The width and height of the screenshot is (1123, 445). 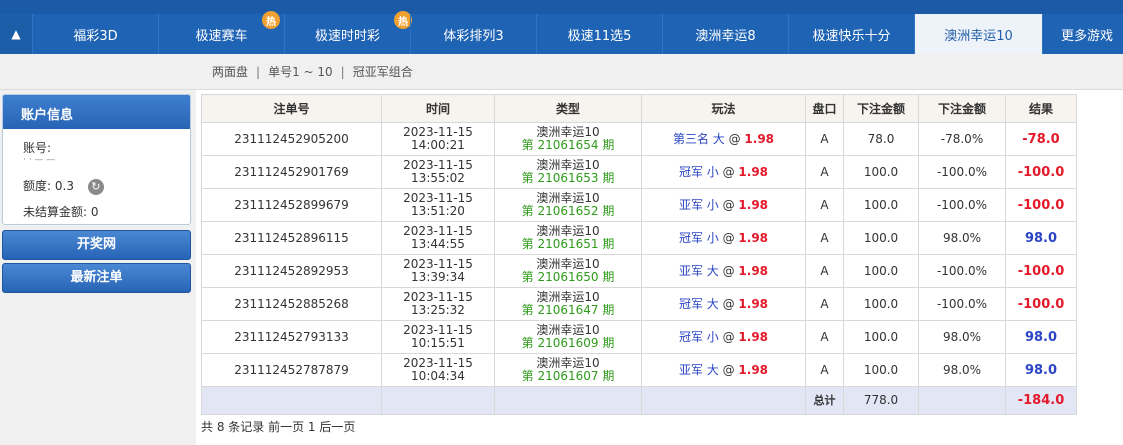 What do you see at coordinates (568, 310) in the screenshot?
I see `bet-issue: 第 21061647 期` at bounding box center [568, 310].